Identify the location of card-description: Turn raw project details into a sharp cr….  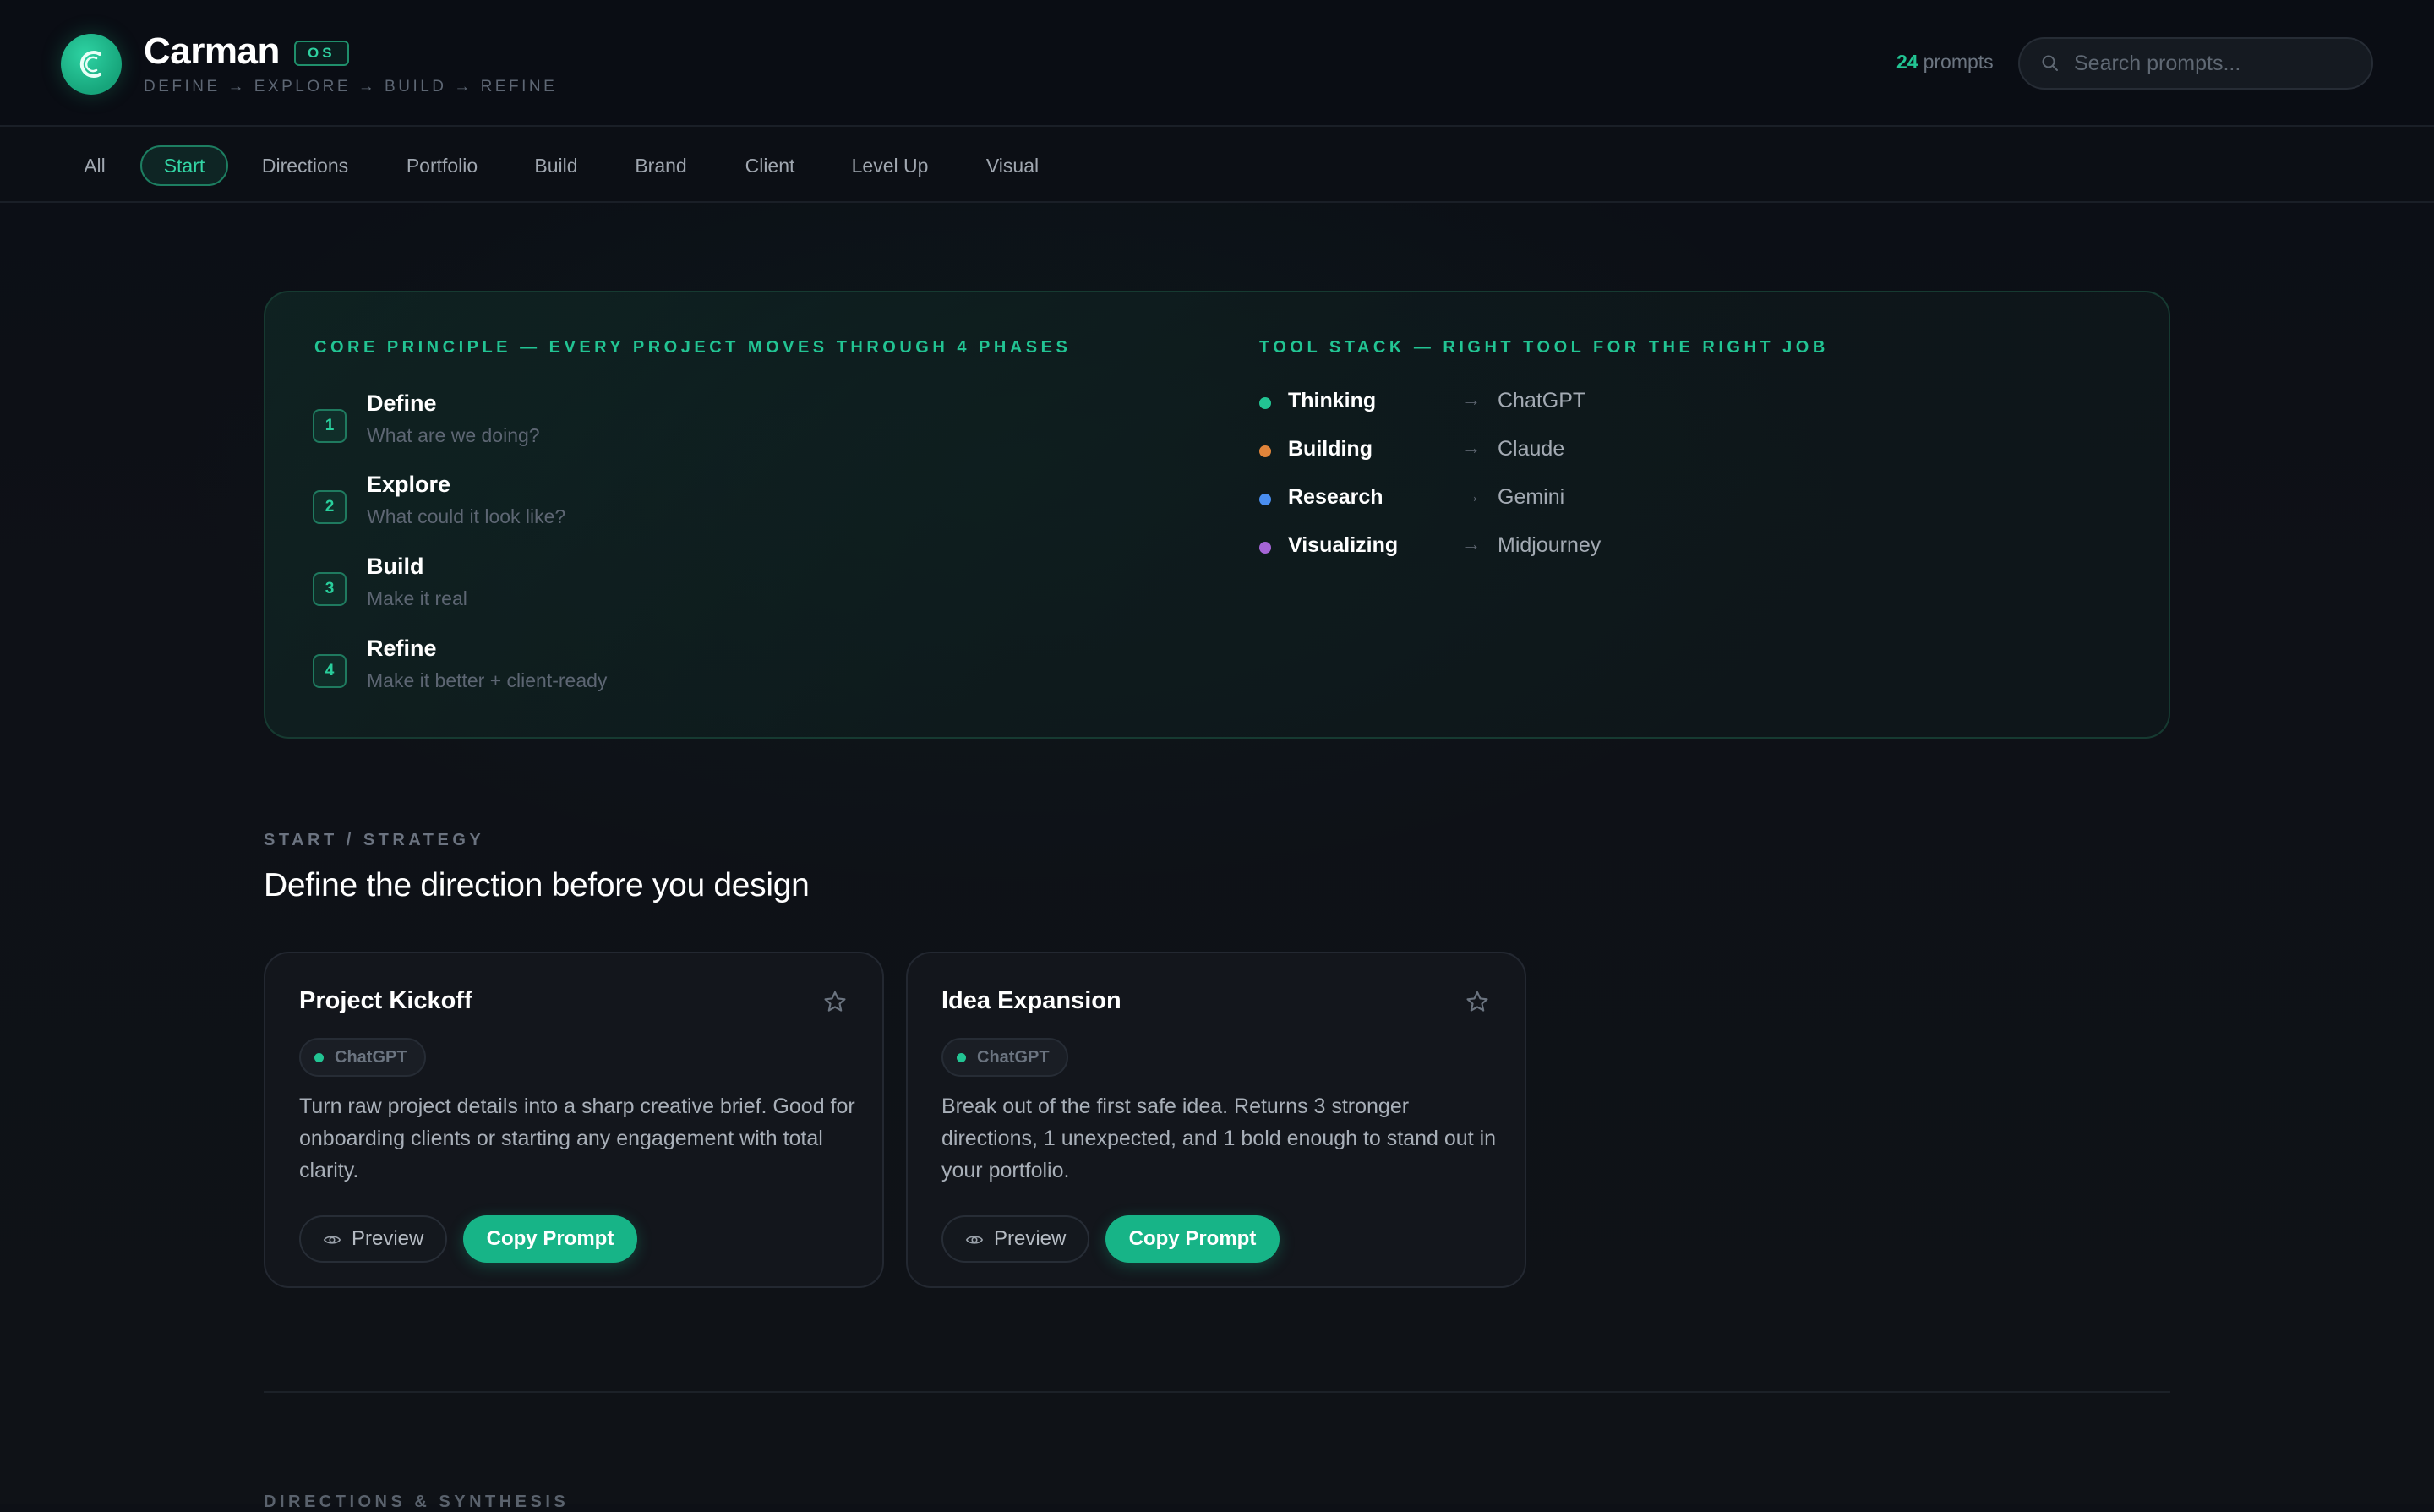
(577, 1138).